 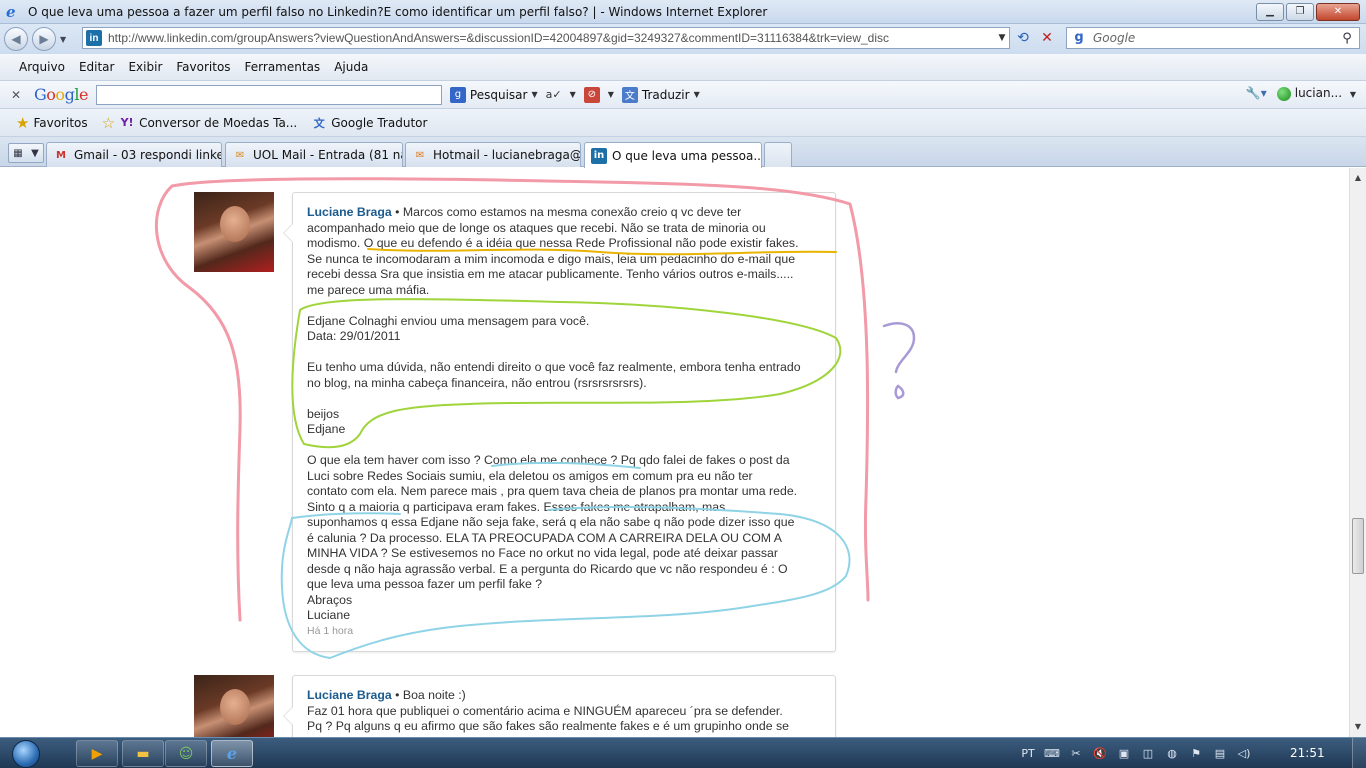 I want to click on search-placeholder: Google, so click(x=1214, y=38).